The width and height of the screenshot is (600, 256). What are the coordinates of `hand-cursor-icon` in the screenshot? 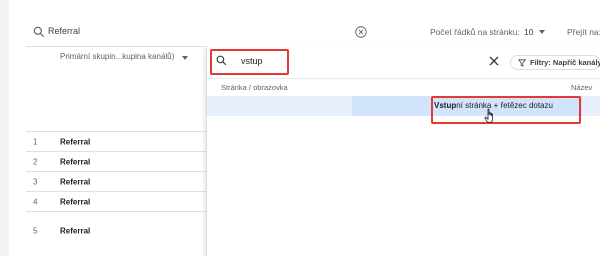 It's located at (488, 115).